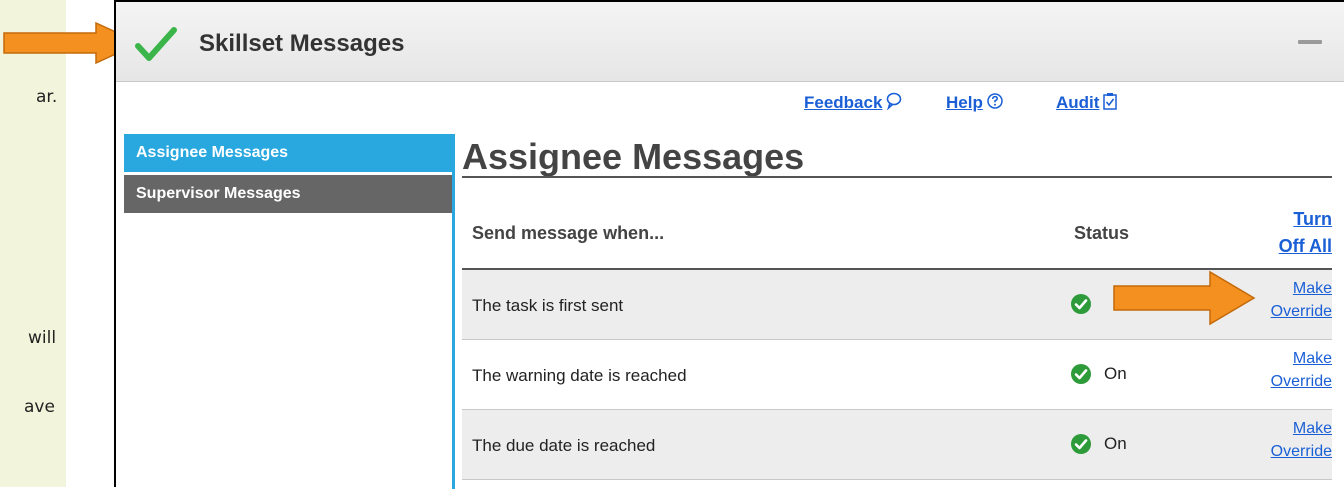 This screenshot has height=489, width=1344. I want to click on table-header: Send message when... Status Turn Off All, so click(897, 236).